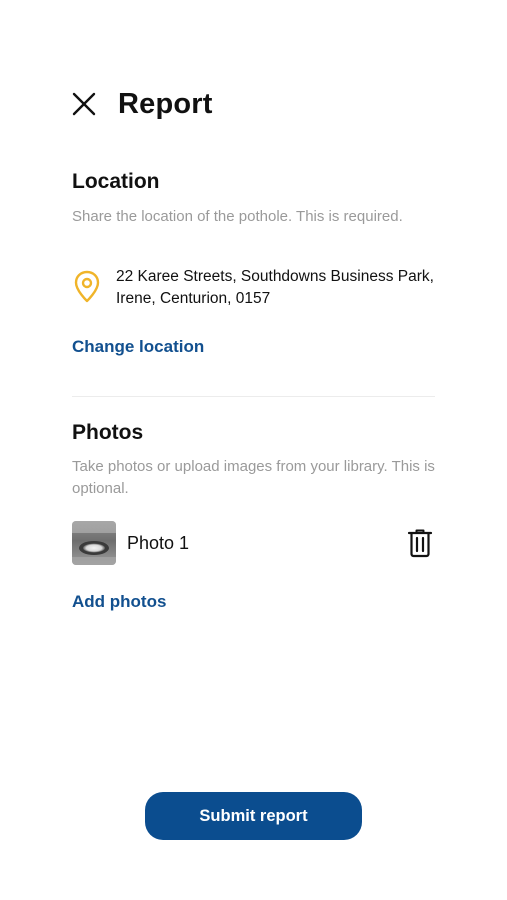 The height and width of the screenshot is (900, 507). I want to click on photo-label: Photo 1, so click(158, 542).